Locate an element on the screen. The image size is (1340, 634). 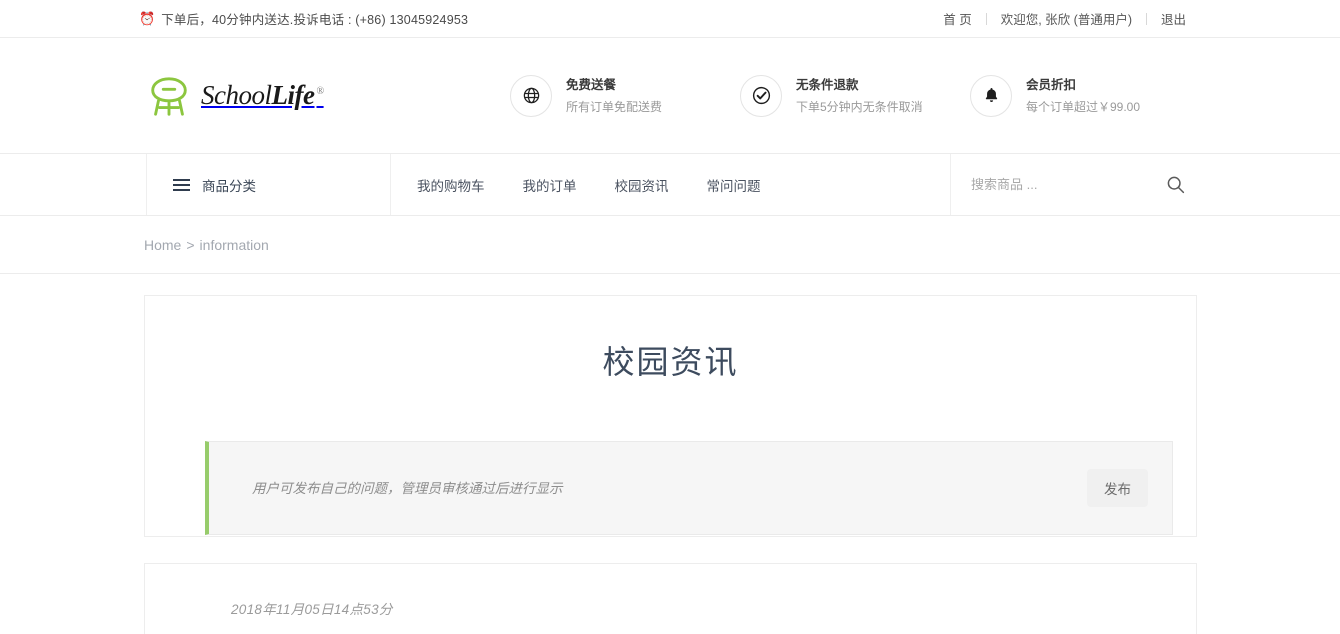
welcome-user-label: 欢迎您, 张欣 (普通用户) is located at coordinates (1066, 18).